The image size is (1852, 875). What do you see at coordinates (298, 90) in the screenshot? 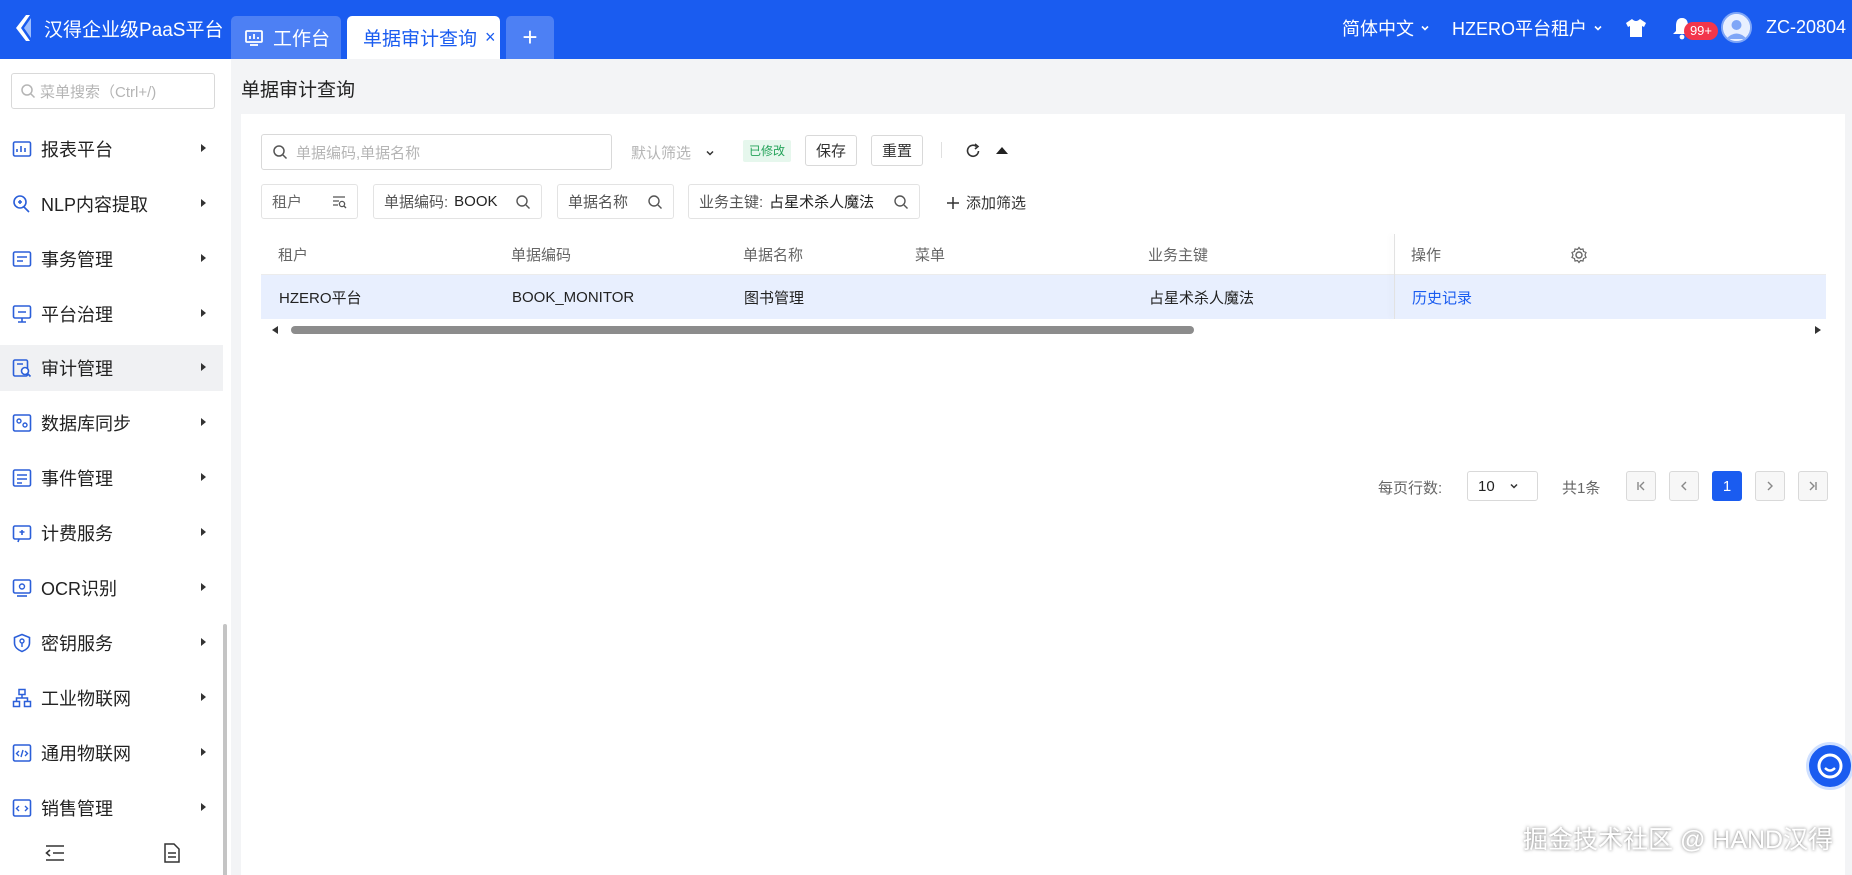
I see `page-title: 单据审计查询` at bounding box center [298, 90].